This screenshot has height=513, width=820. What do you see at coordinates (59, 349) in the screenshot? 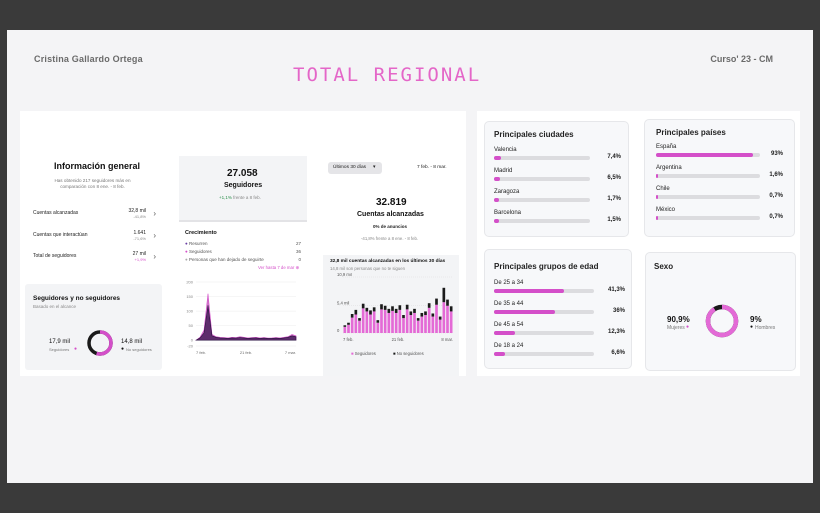
I see `followers-label: Seguidores` at bounding box center [59, 349].